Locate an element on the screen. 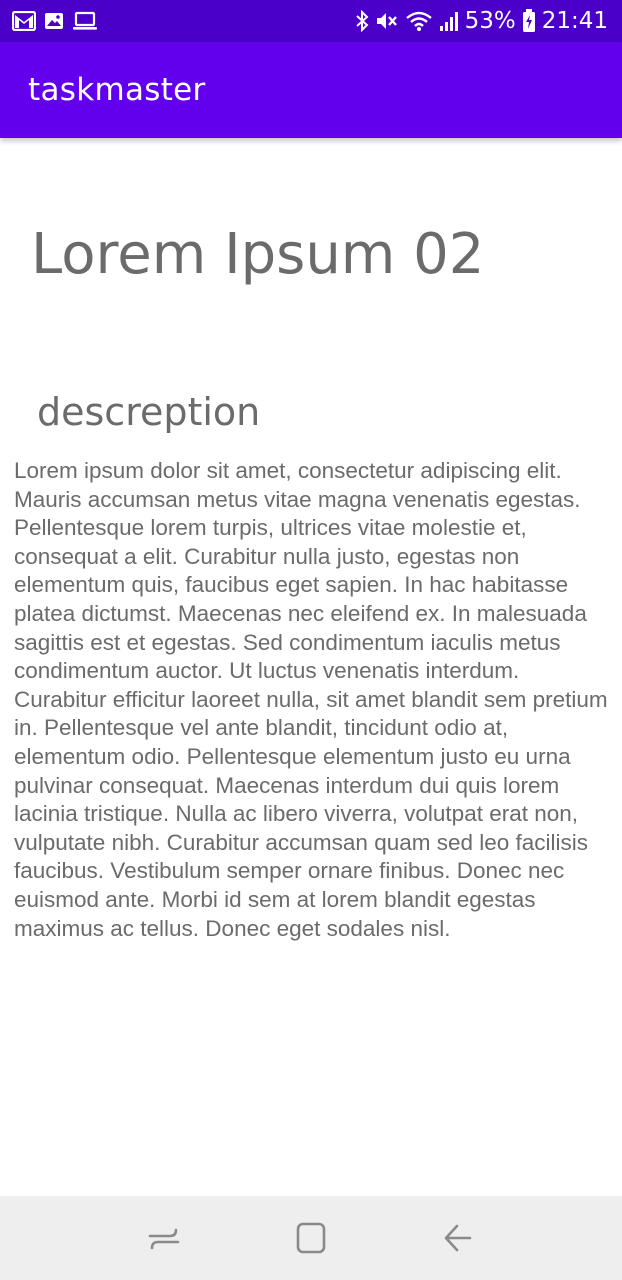 The image size is (622, 1280). back-icon is located at coordinates (458, 1238).